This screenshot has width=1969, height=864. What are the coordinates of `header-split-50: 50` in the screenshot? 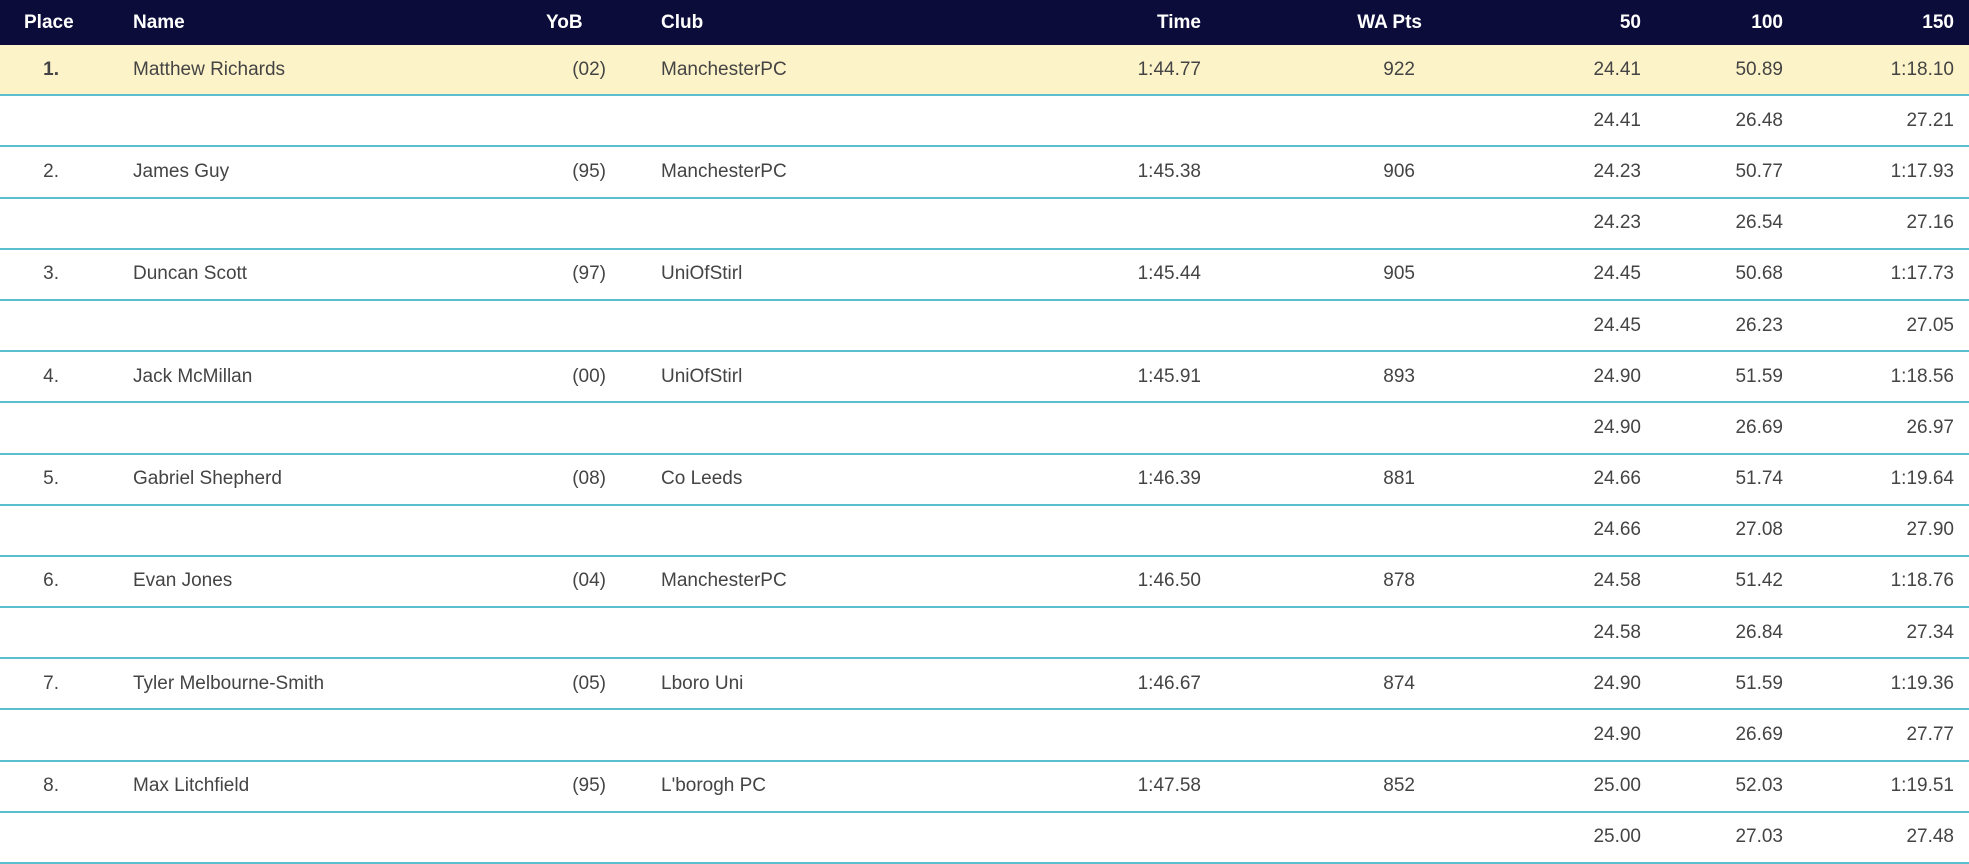 It's located at (1541, 23).